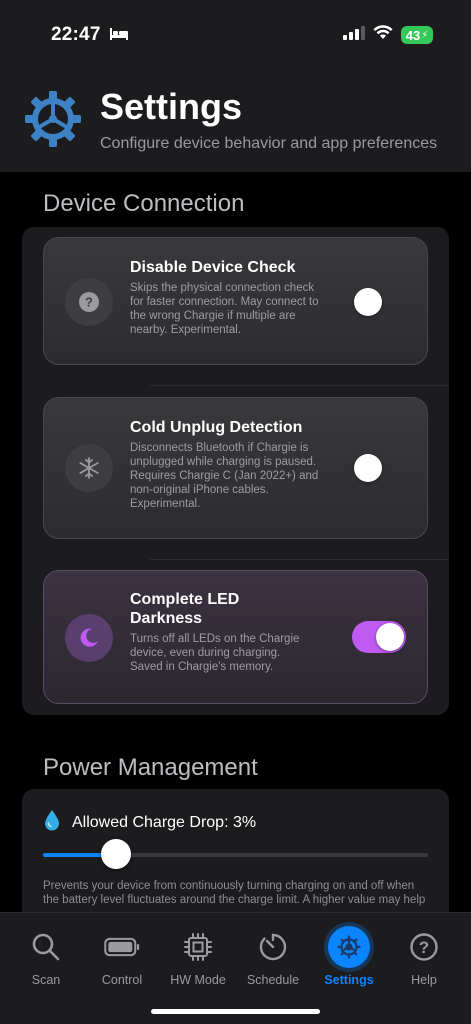 This screenshot has height=1024, width=471. I want to click on status-bar: 22:47 43 ⚡, so click(235, 32).